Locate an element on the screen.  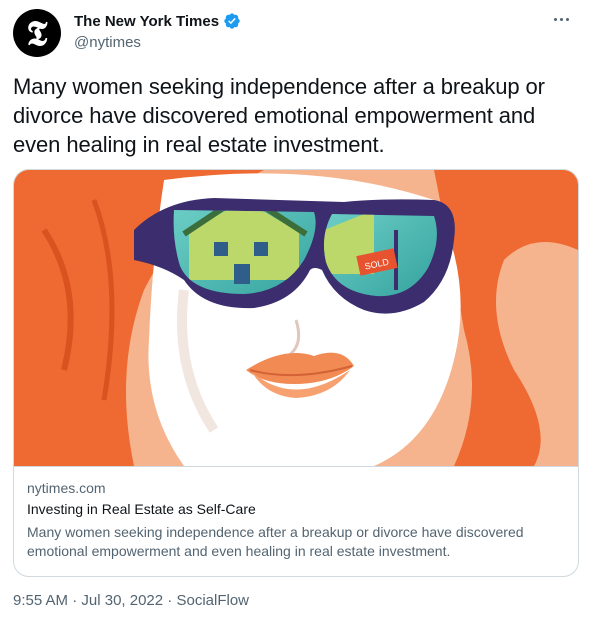
tweet-timestamp: 9:55 AM · Jul 30, 2022 is located at coordinates (88, 600).